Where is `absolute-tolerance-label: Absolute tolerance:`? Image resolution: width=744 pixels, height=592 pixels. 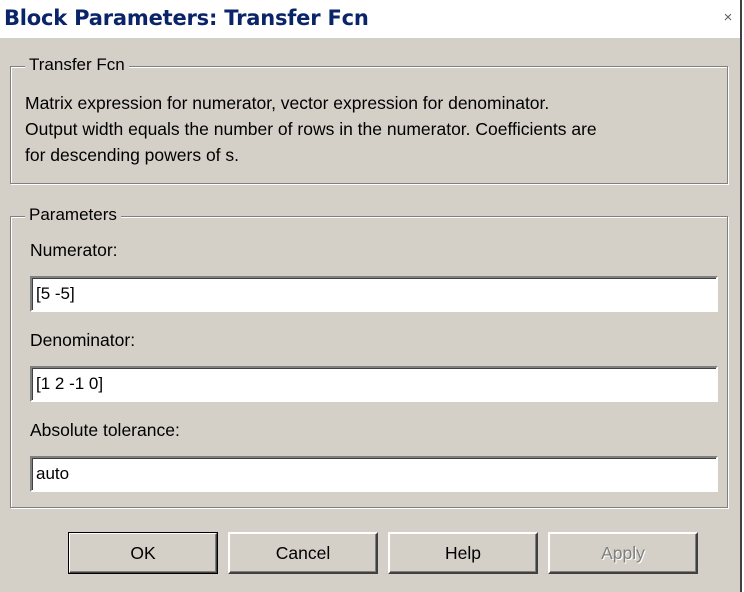 absolute-tolerance-label: Absolute tolerance: is located at coordinates (105, 430).